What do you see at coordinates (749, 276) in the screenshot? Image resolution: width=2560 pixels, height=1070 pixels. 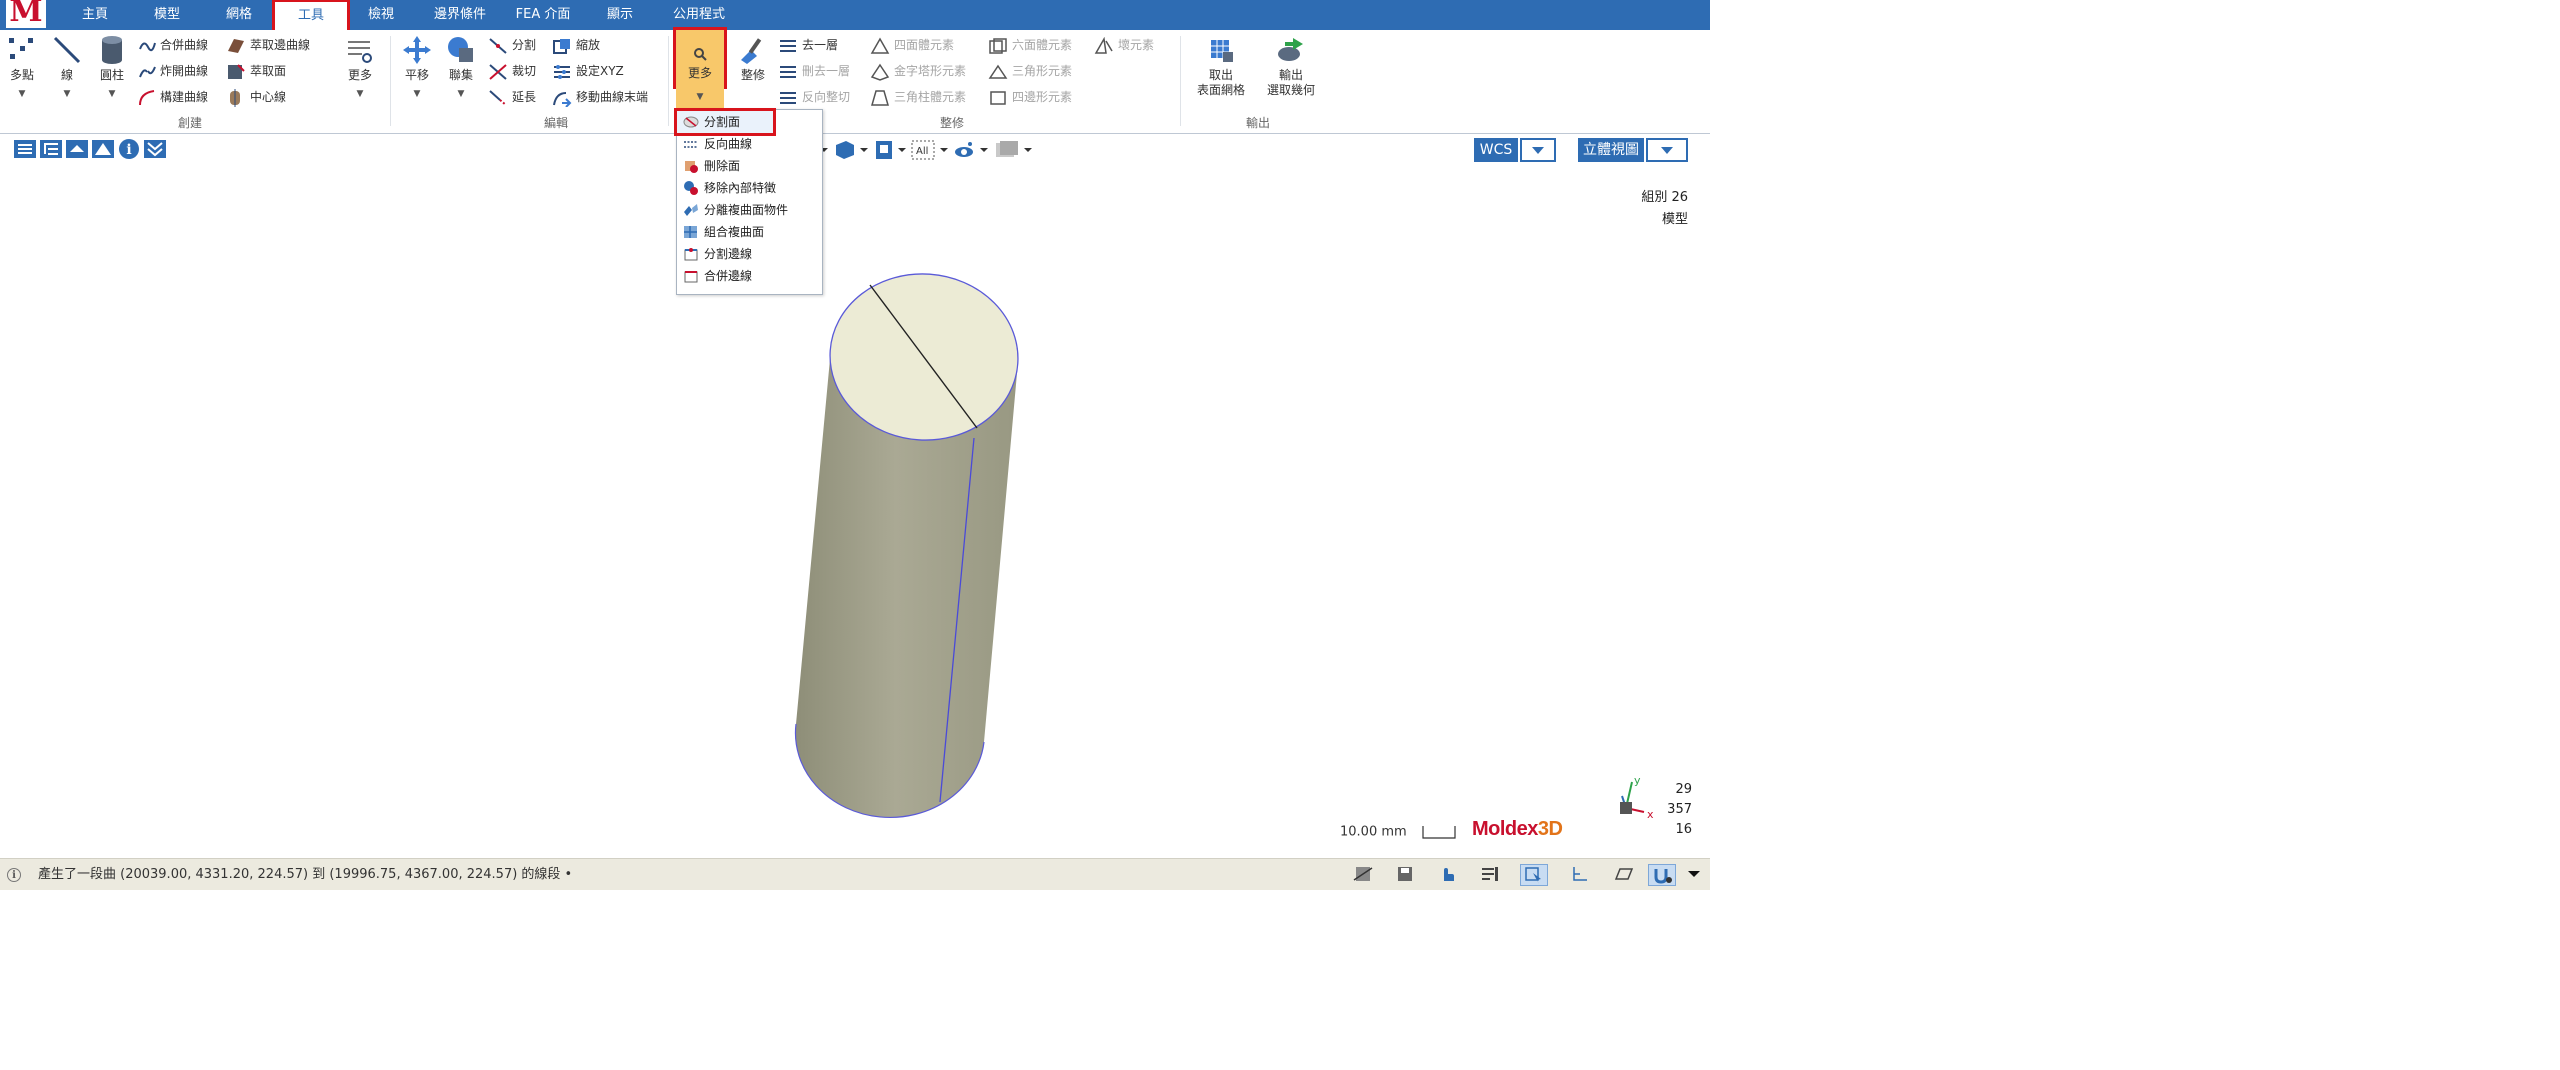 I see `menu-item-merge-edge: 合併邊線` at bounding box center [749, 276].